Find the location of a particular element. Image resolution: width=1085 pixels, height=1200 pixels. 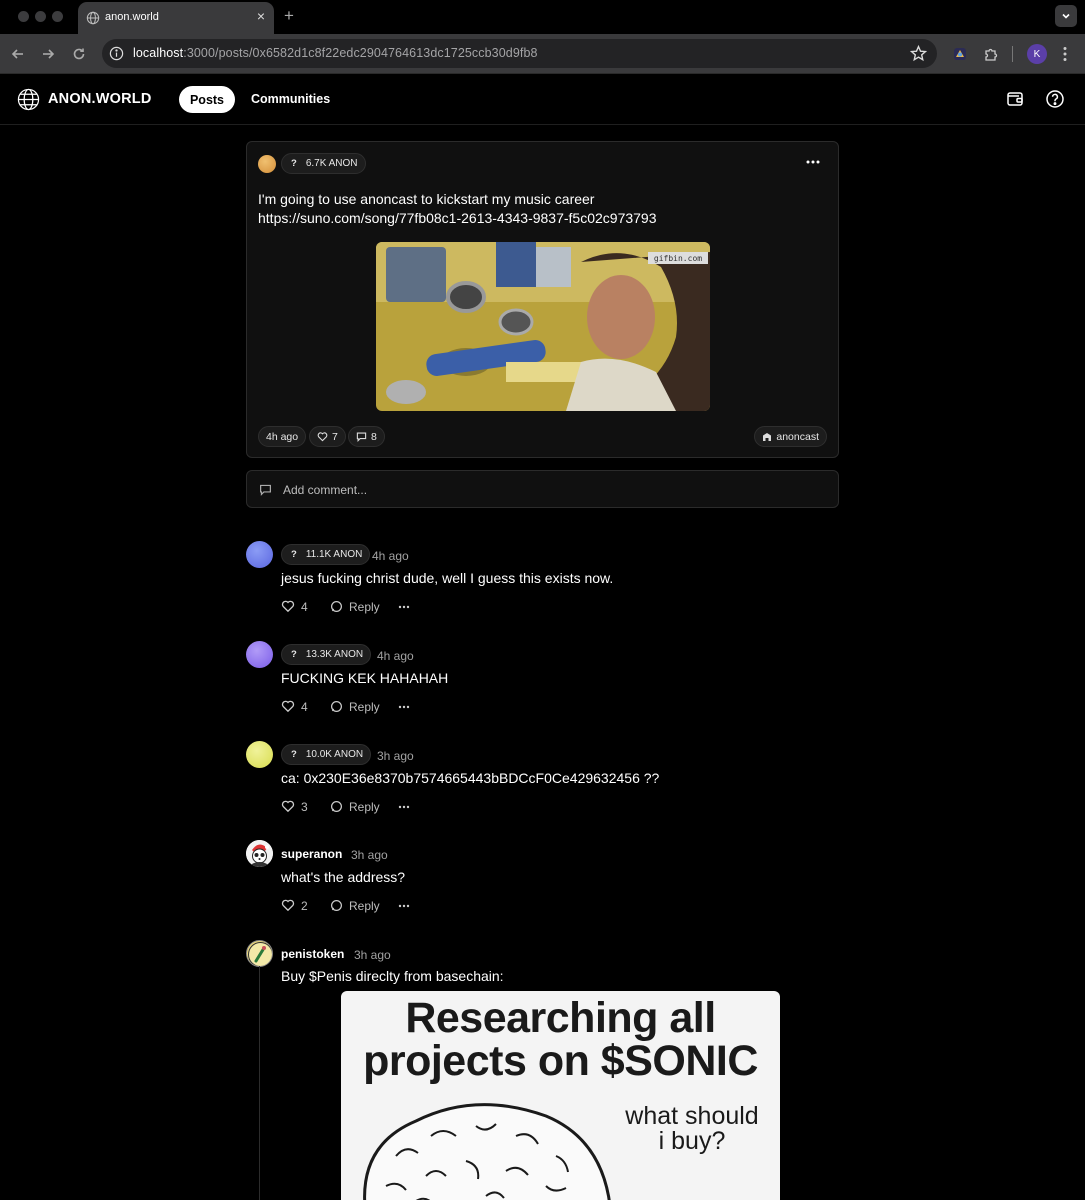

gif-illustration: gifbin.com is located at coordinates (543, 326).